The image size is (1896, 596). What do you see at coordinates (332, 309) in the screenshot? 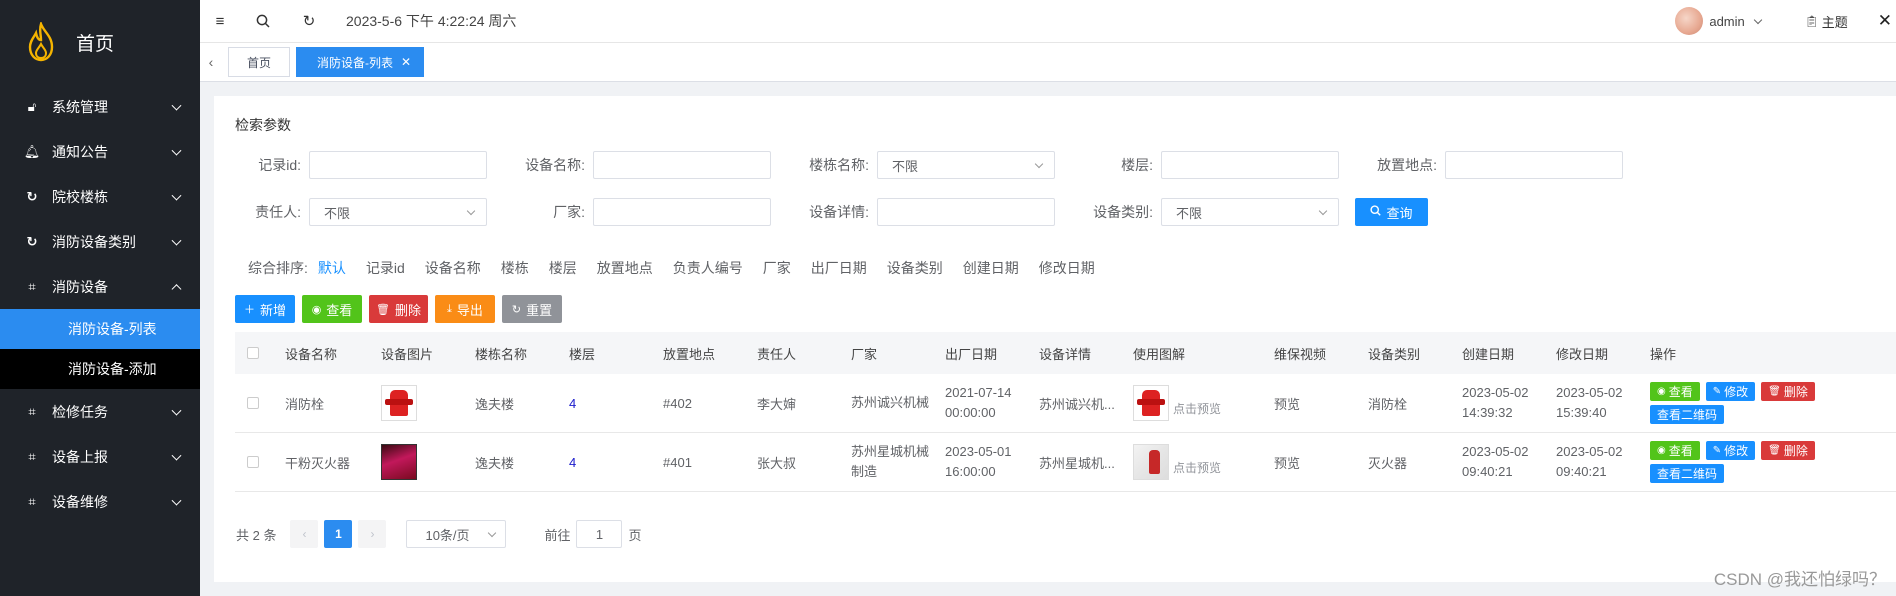
I see `view-button: ◉ 查看` at bounding box center [332, 309].